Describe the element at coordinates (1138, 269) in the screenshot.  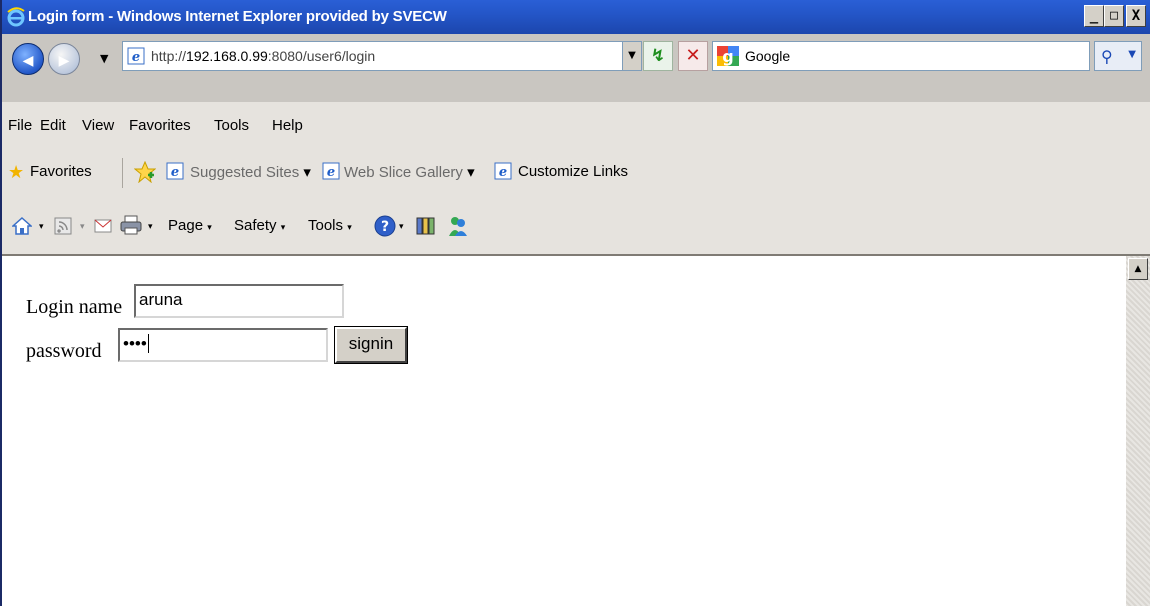
I see `scroll-up-button: ▲` at that location.